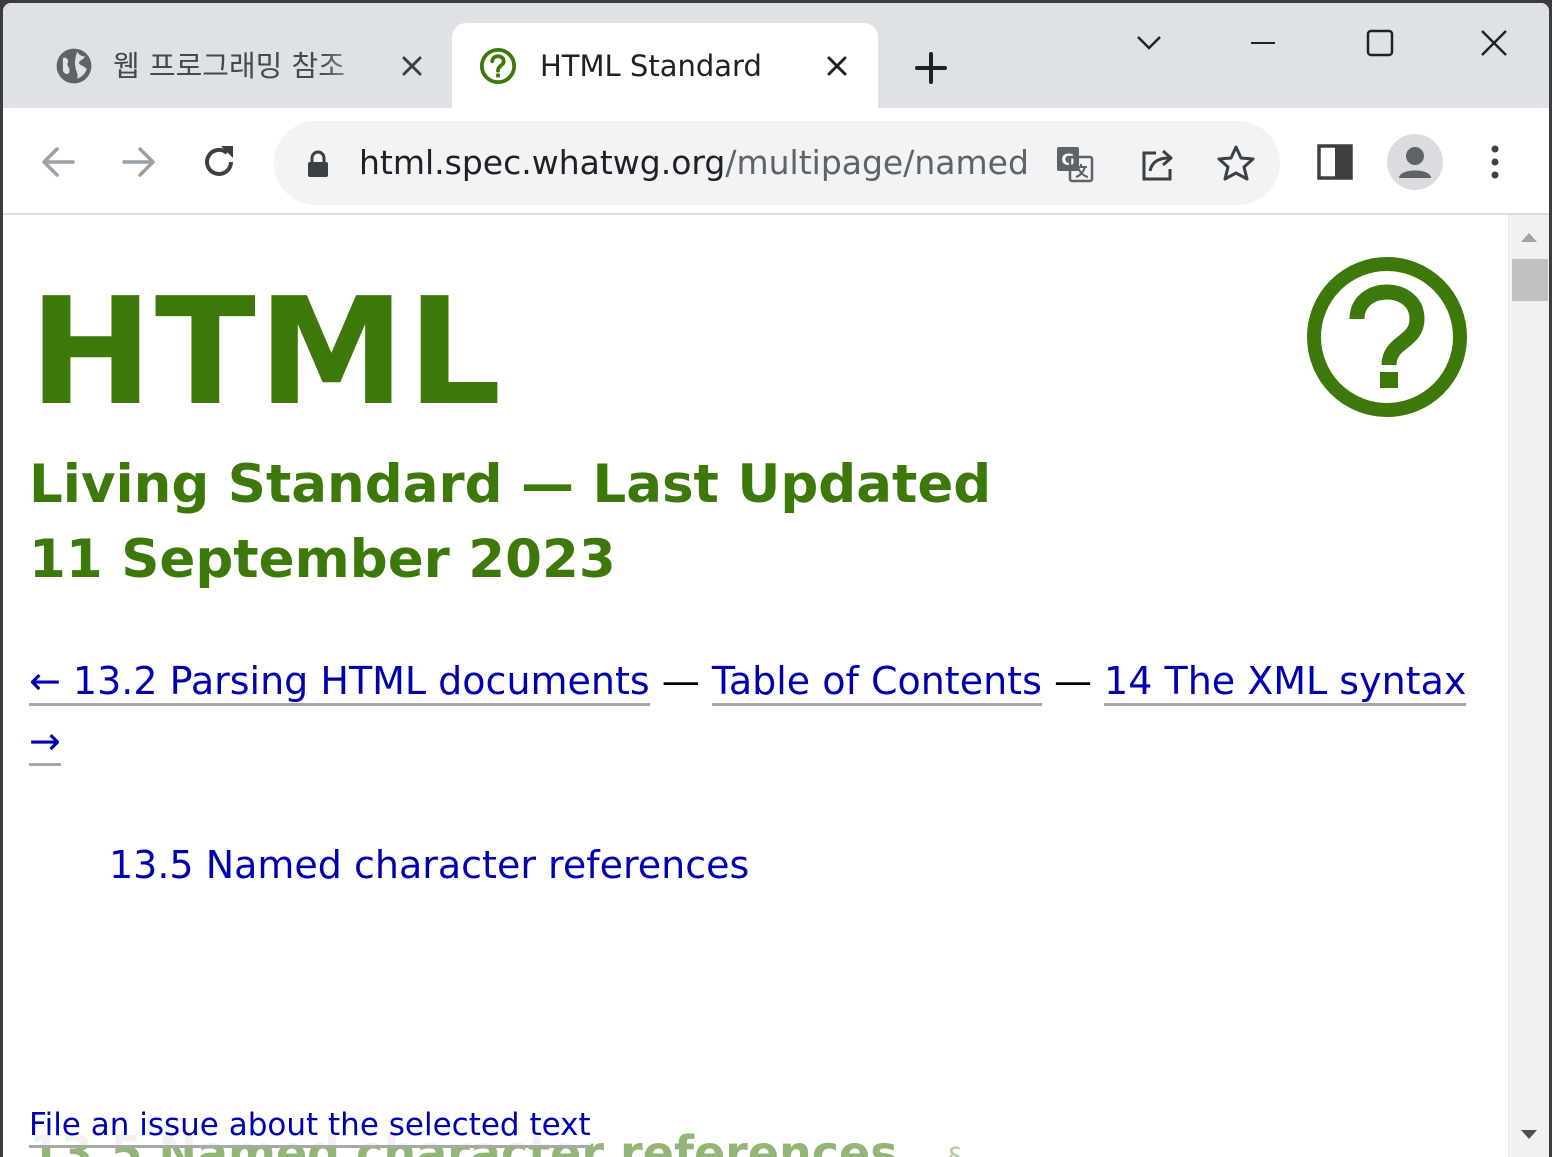 This screenshot has width=1552, height=1157. I want to click on person-icon, so click(1415, 162).